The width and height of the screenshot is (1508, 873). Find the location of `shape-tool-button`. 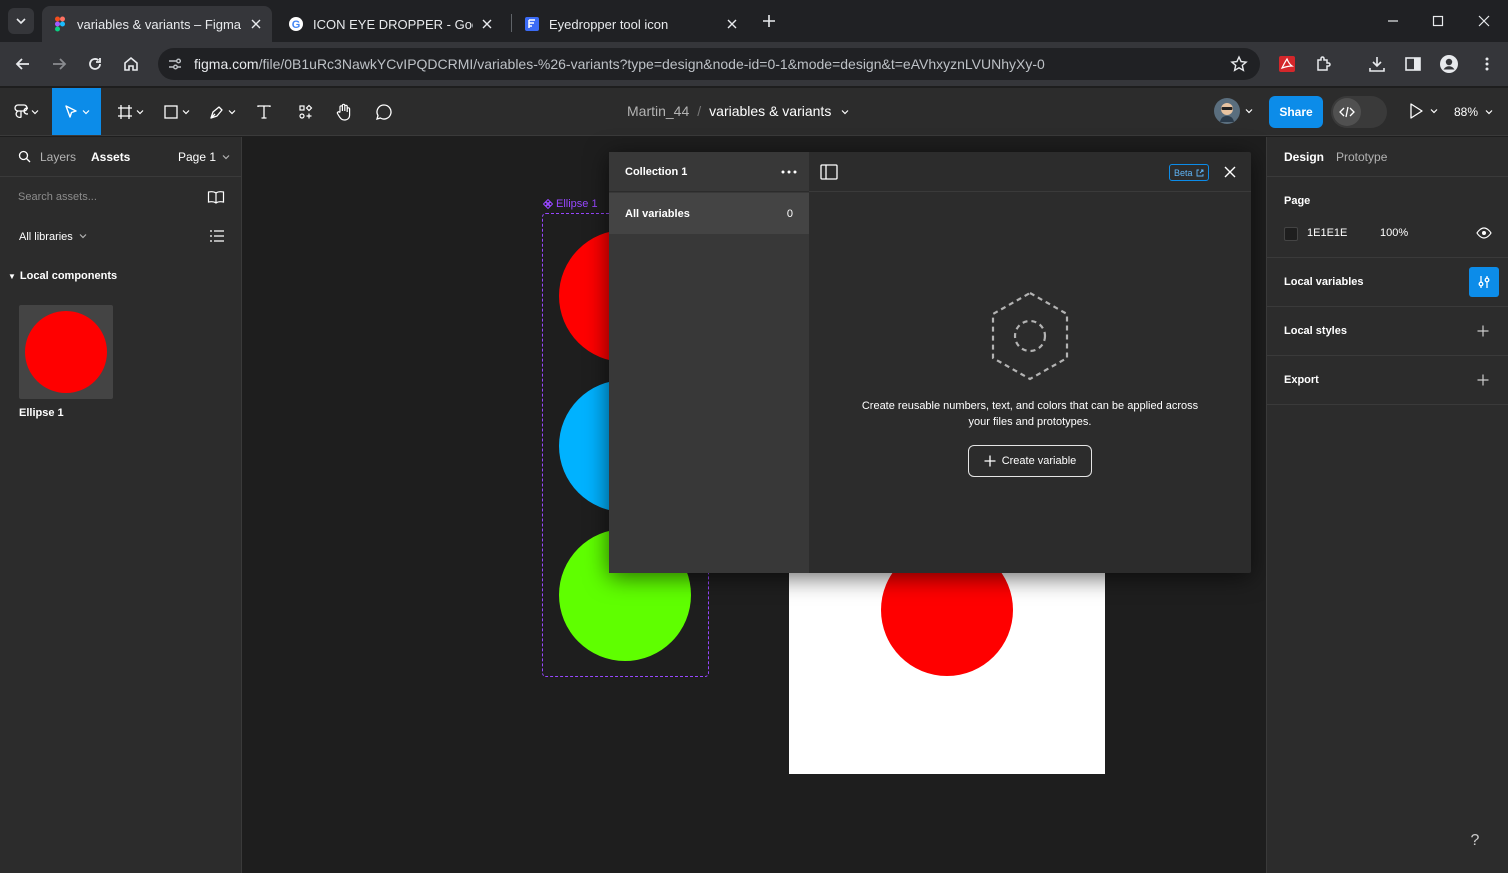

shape-tool-button is located at coordinates (176, 111).